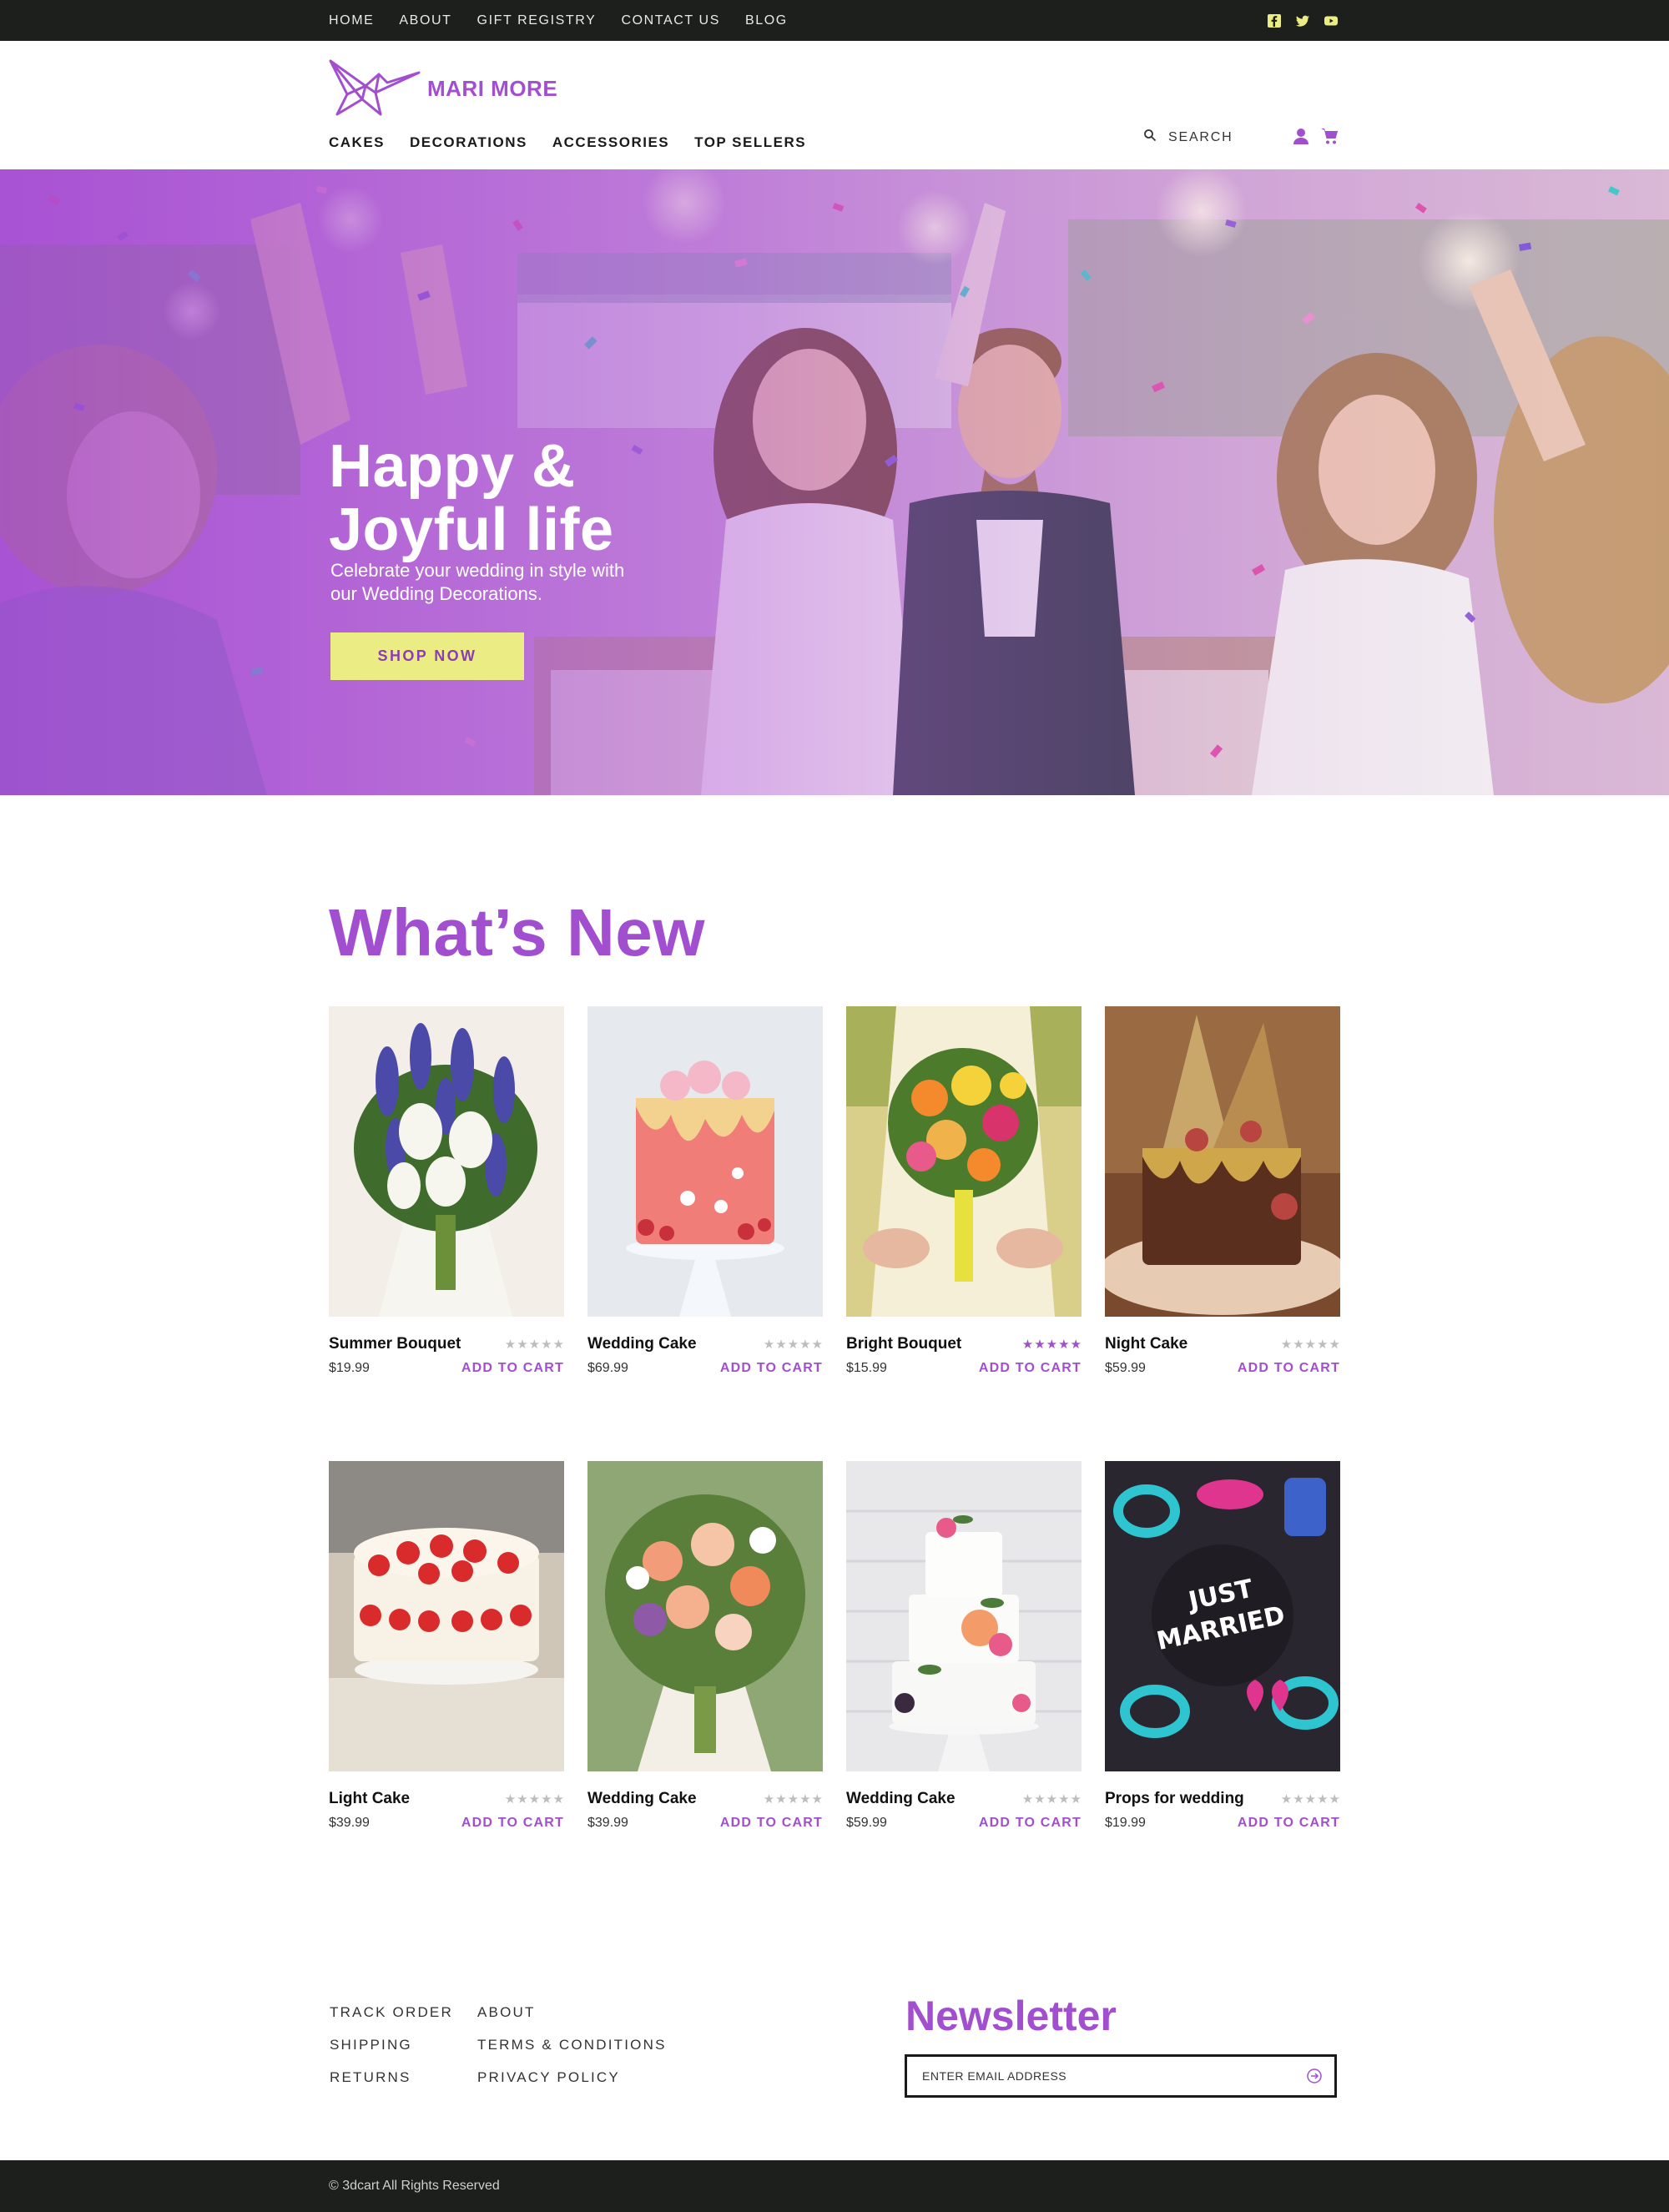 The height and width of the screenshot is (2212, 1669). Describe the element at coordinates (572, 2084) in the screenshot. I see `footer-link-privacy: PRIVACY POLICY` at that location.